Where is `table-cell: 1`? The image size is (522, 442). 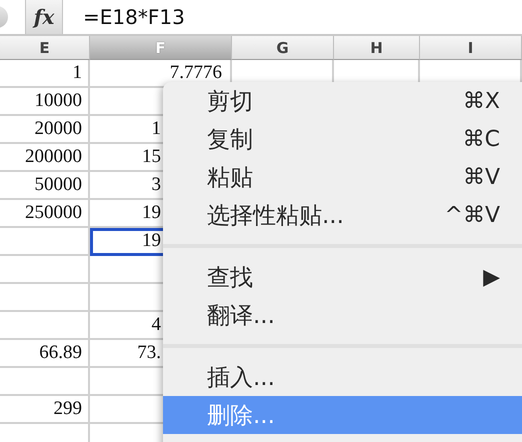 table-cell: 1 is located at coordinates (45, 74).